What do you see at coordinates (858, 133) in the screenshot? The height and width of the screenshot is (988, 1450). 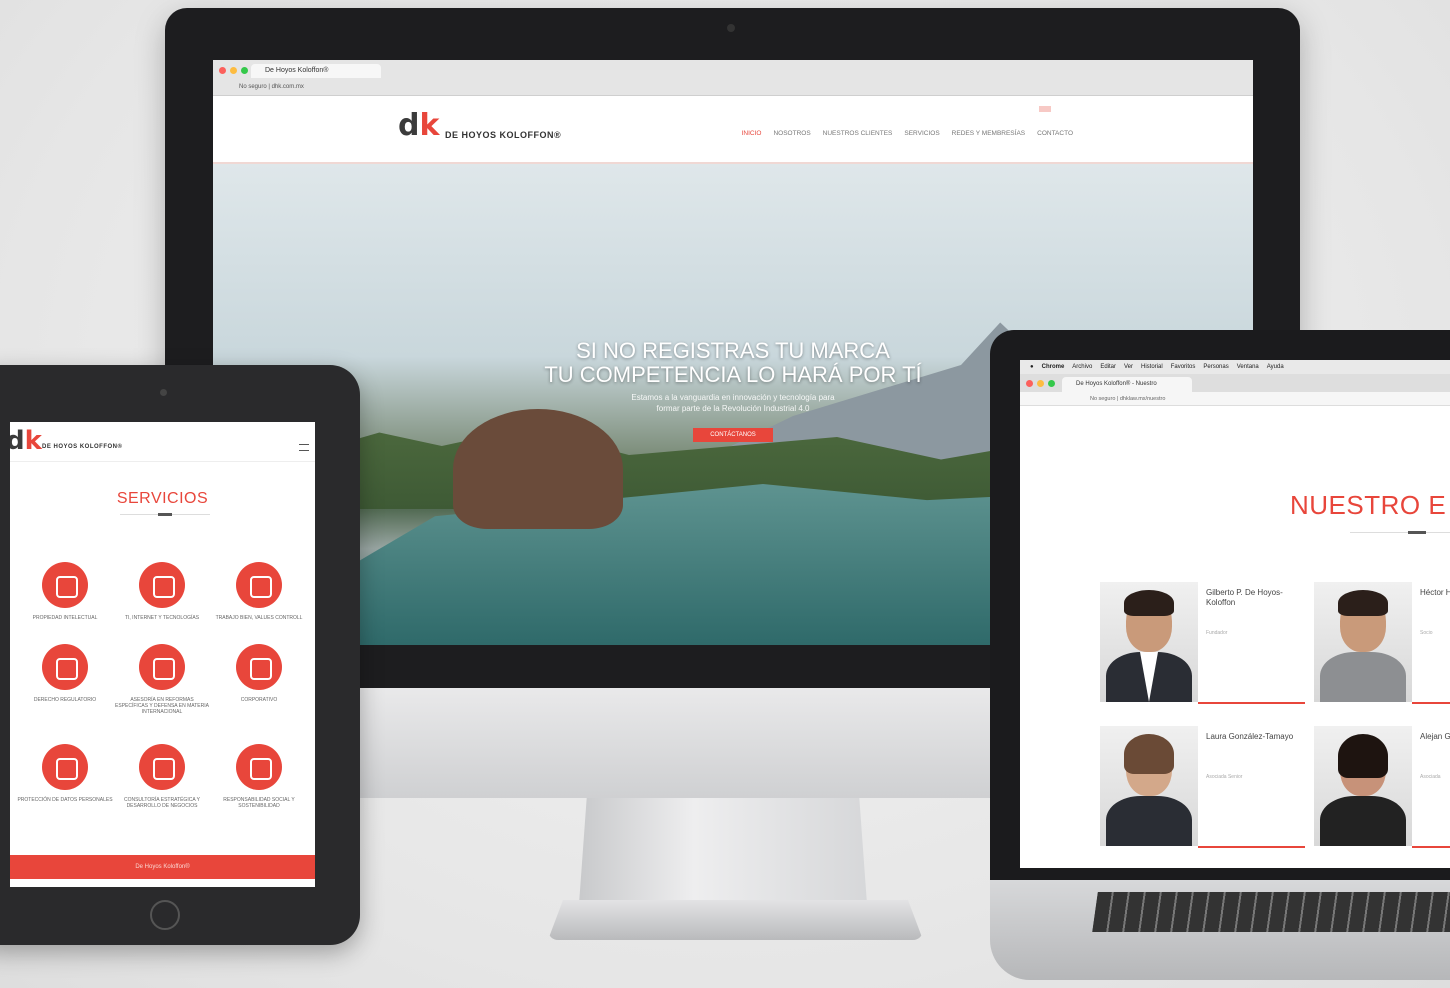 I see `menu-item-clientes: NUESTROS CLIENTES` at bounding box center [858, 133].